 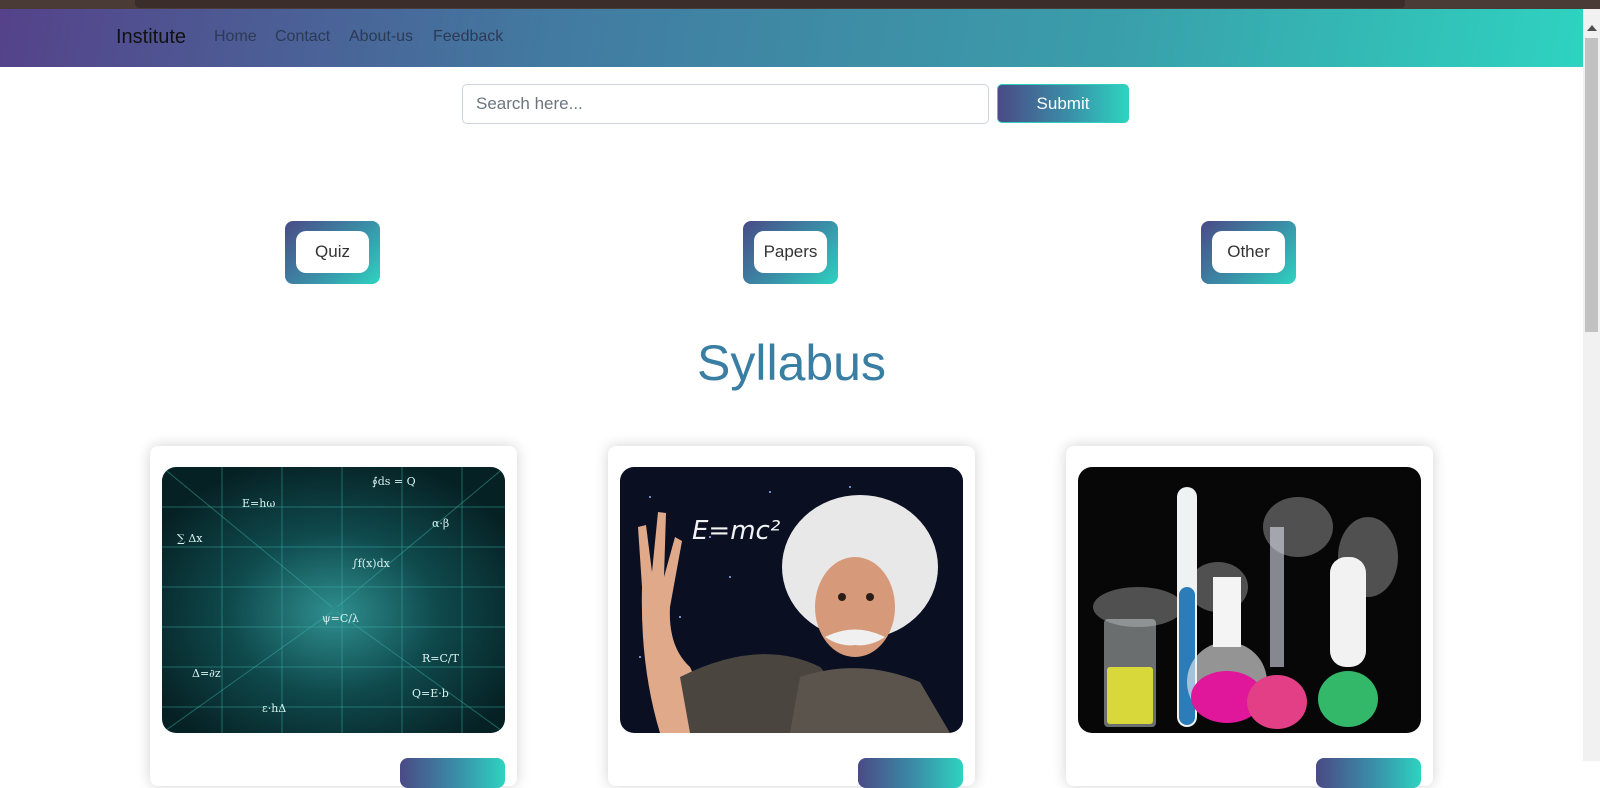 I want to click on navbar: Institute Home Contact About-us Feedback, so click(x=791, y=38).